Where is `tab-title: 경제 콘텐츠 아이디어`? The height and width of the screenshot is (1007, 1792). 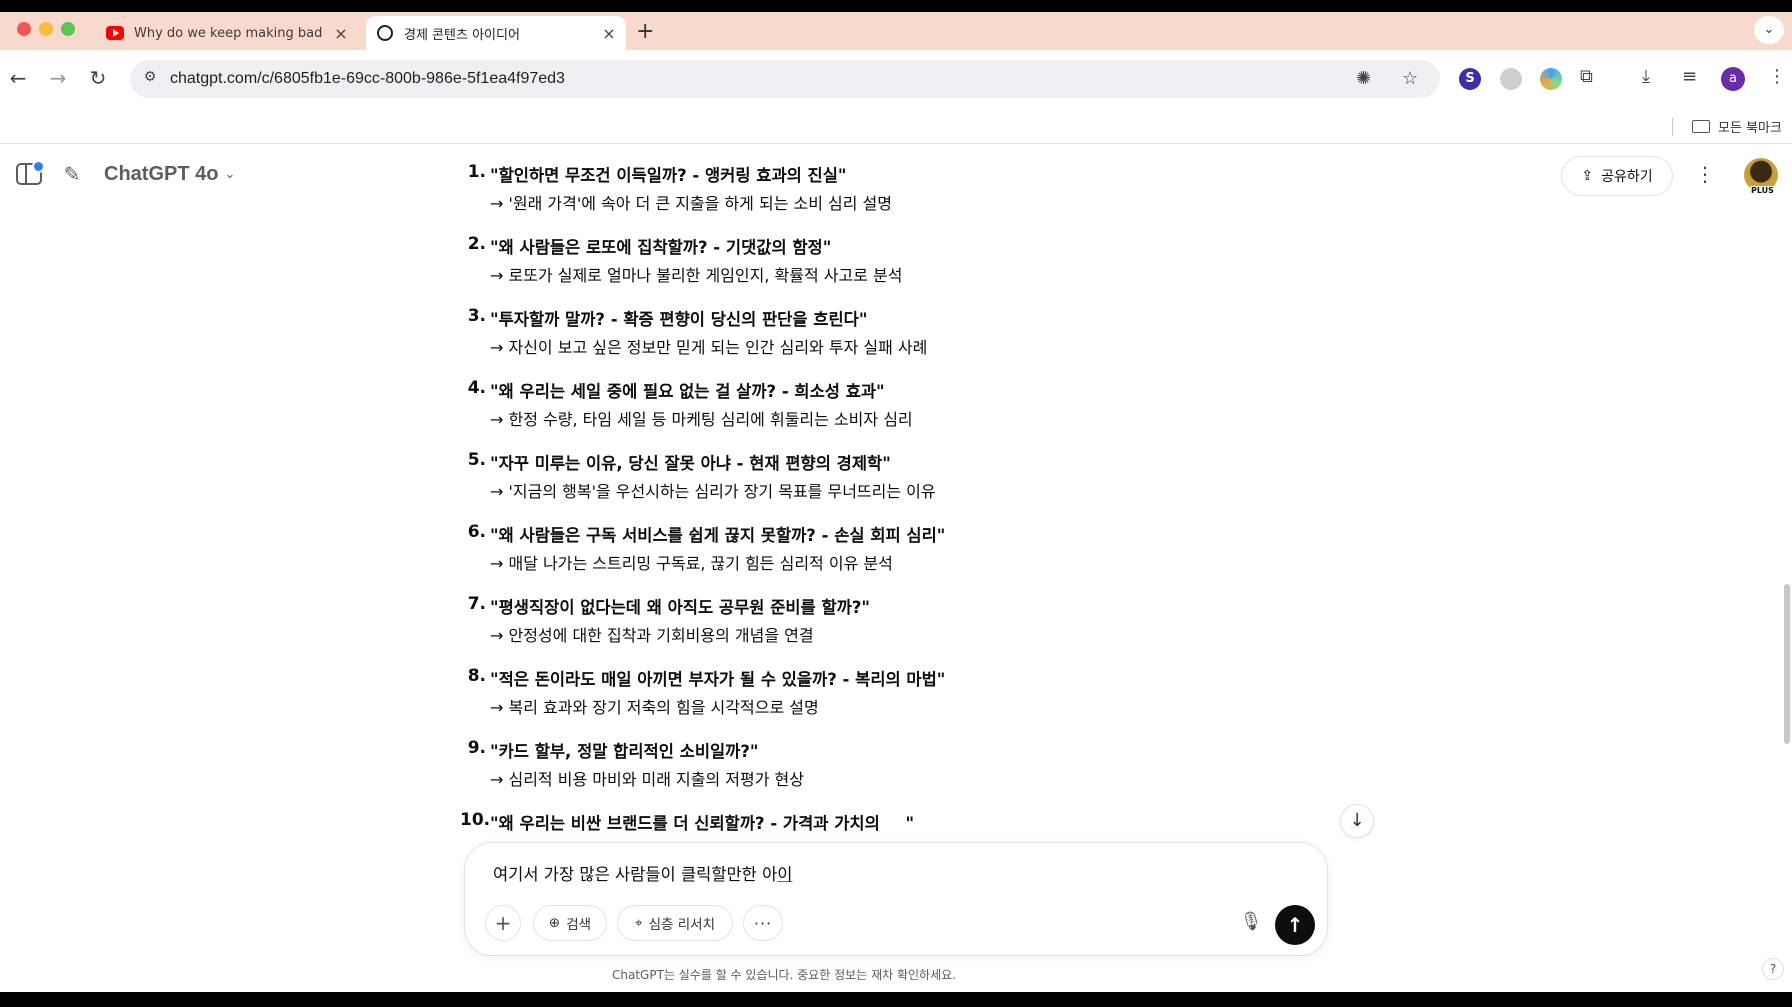 tab-title: 경제 콘텐츠 아이디어 is located at coordinates (462, 35).